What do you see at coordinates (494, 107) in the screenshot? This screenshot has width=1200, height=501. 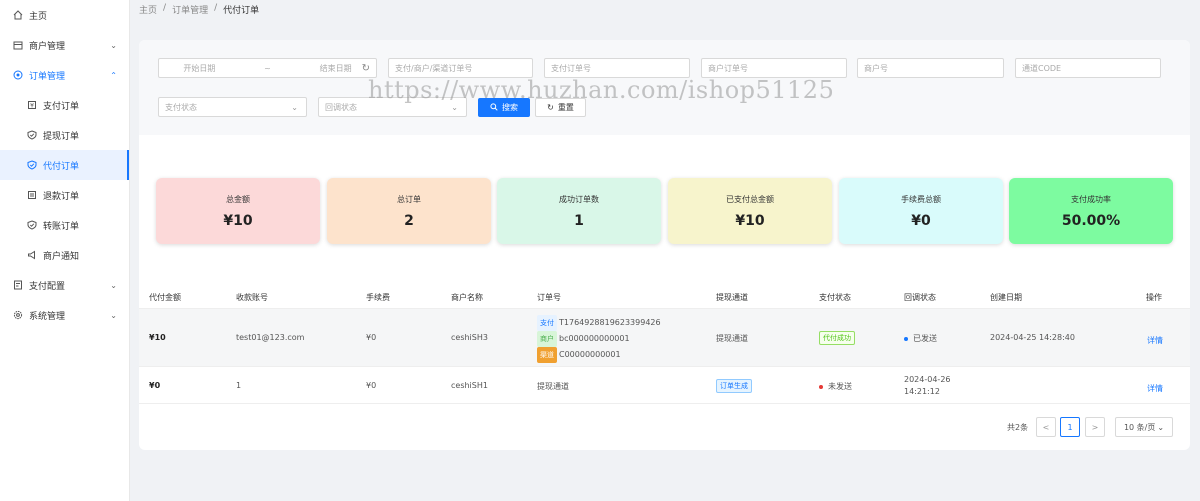 I see `search-icon` at bounding box center [494, 107].